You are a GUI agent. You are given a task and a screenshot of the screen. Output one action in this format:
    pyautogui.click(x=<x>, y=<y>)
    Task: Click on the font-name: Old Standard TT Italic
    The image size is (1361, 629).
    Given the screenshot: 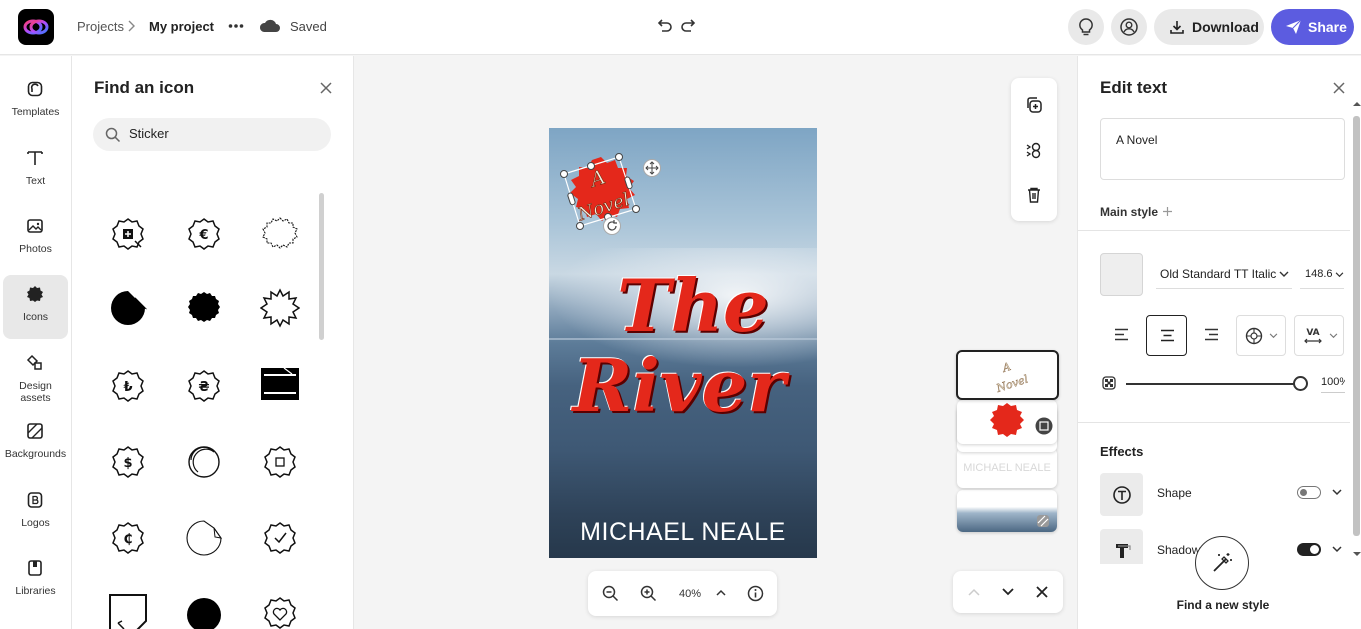 What is the action you would take?
    pyautogui.click(x=1218, y=274)
    